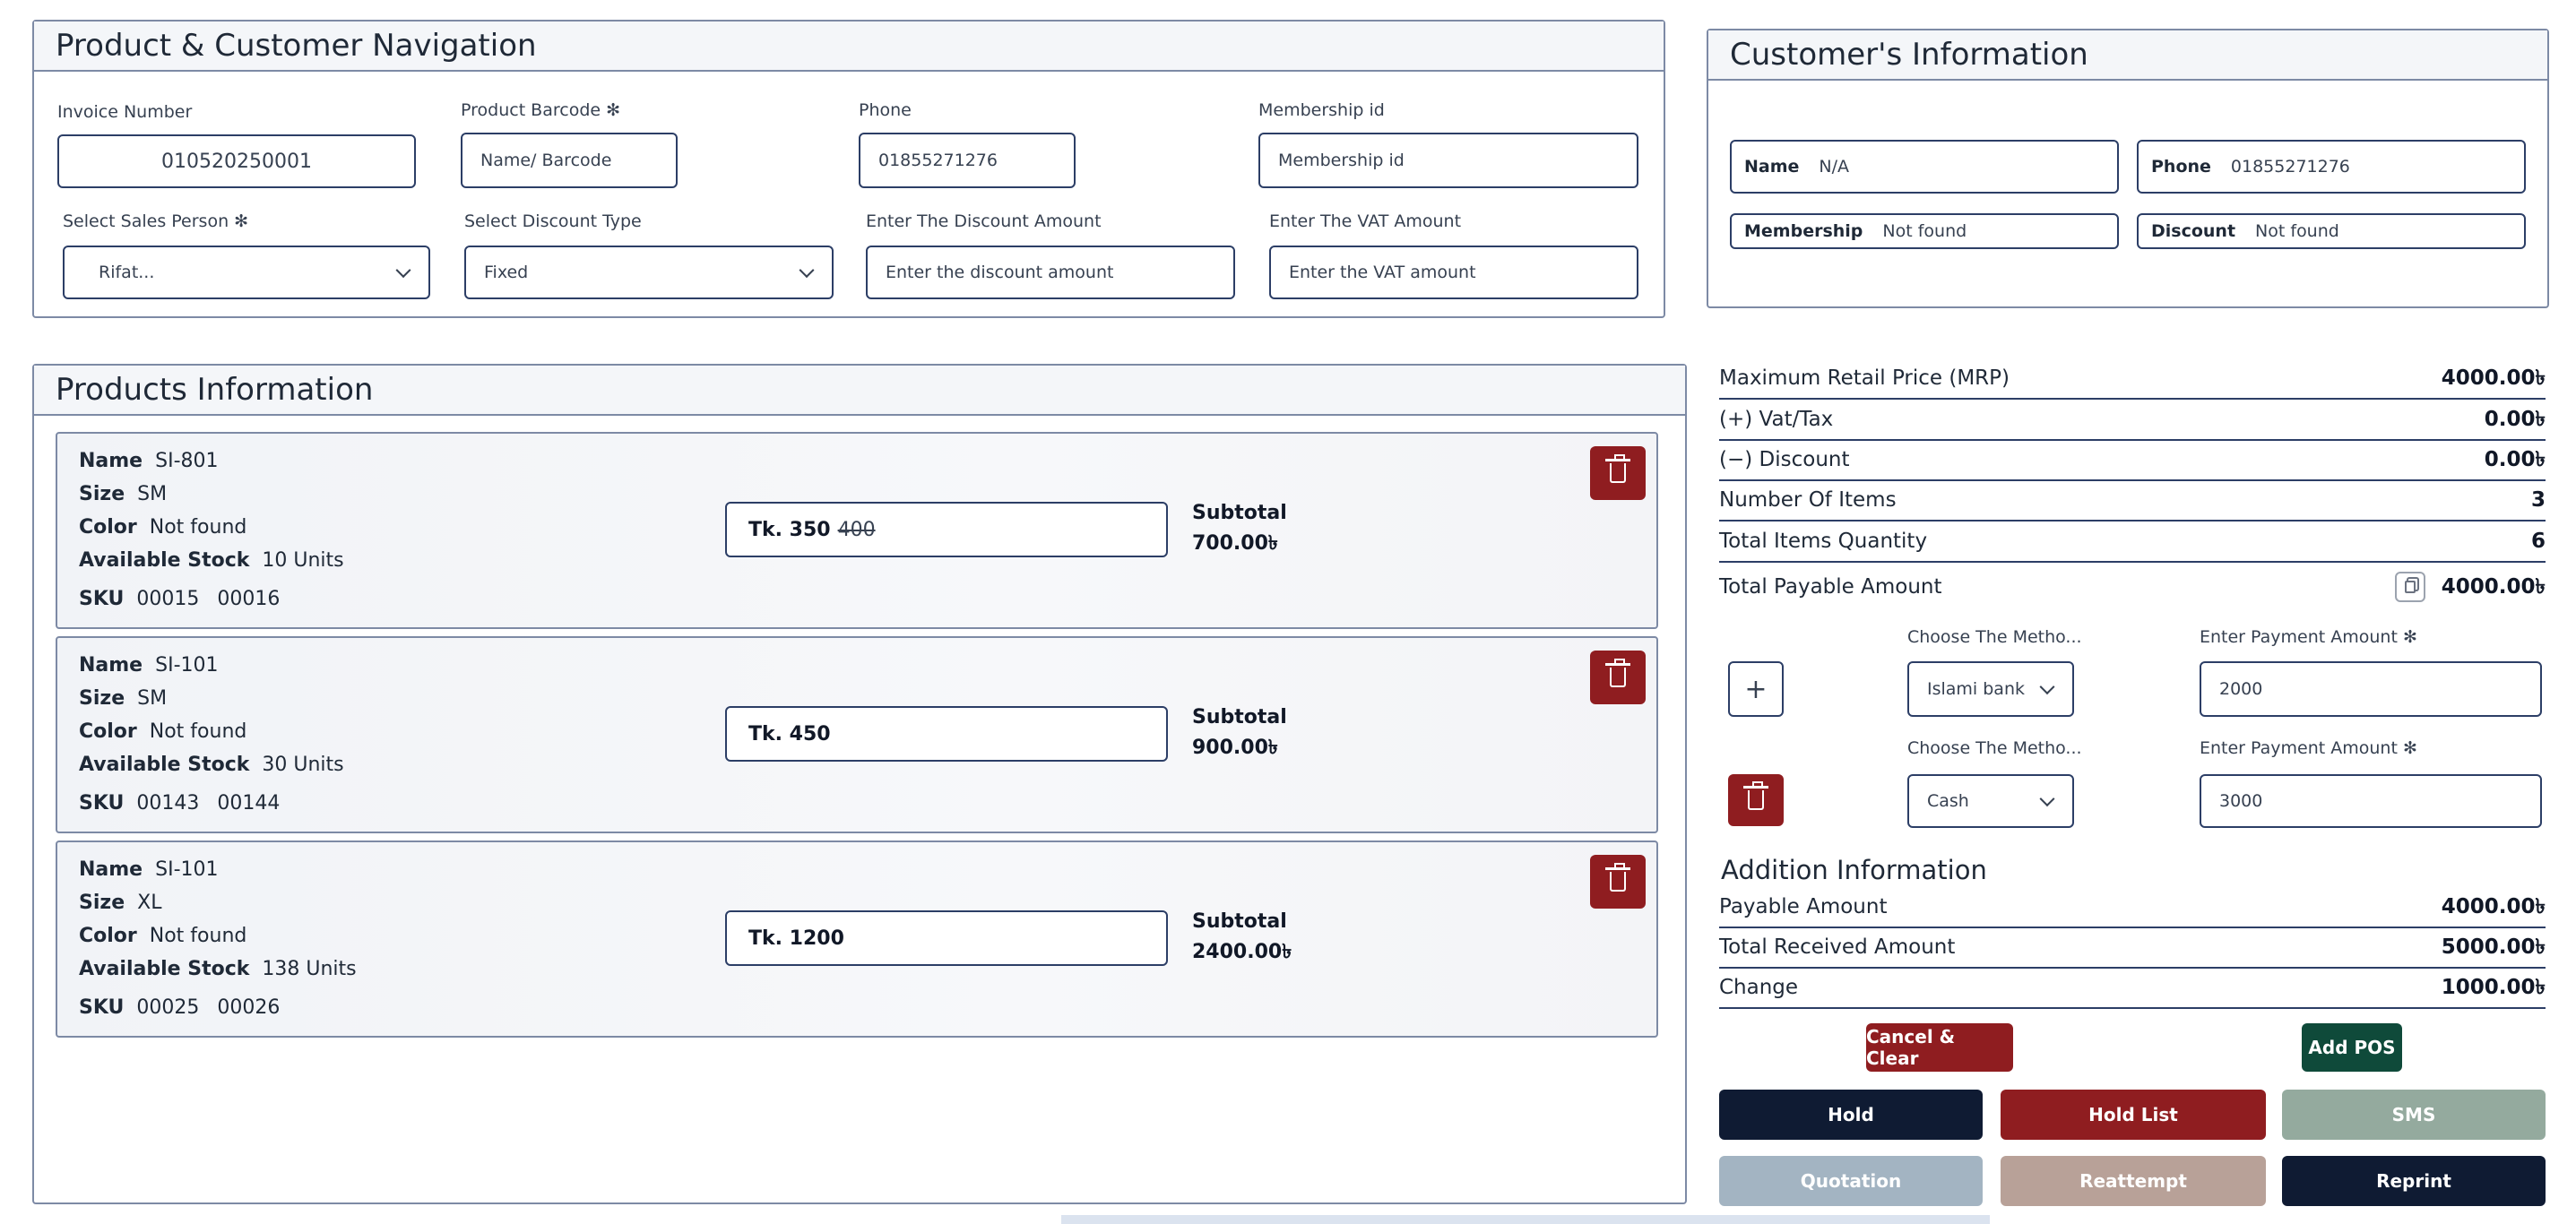  I want to click on customer-name-value: N/A, so click(1834, 167).